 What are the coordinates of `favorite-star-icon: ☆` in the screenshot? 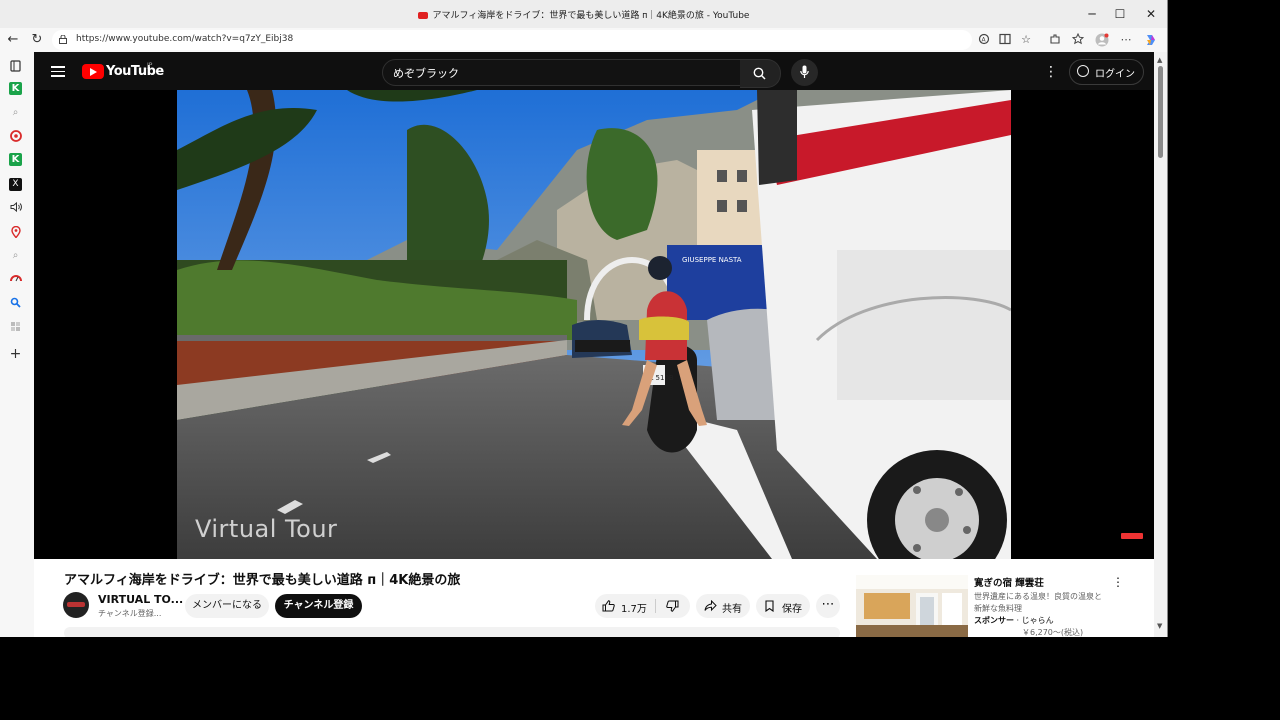 It's located at (1026, 40).